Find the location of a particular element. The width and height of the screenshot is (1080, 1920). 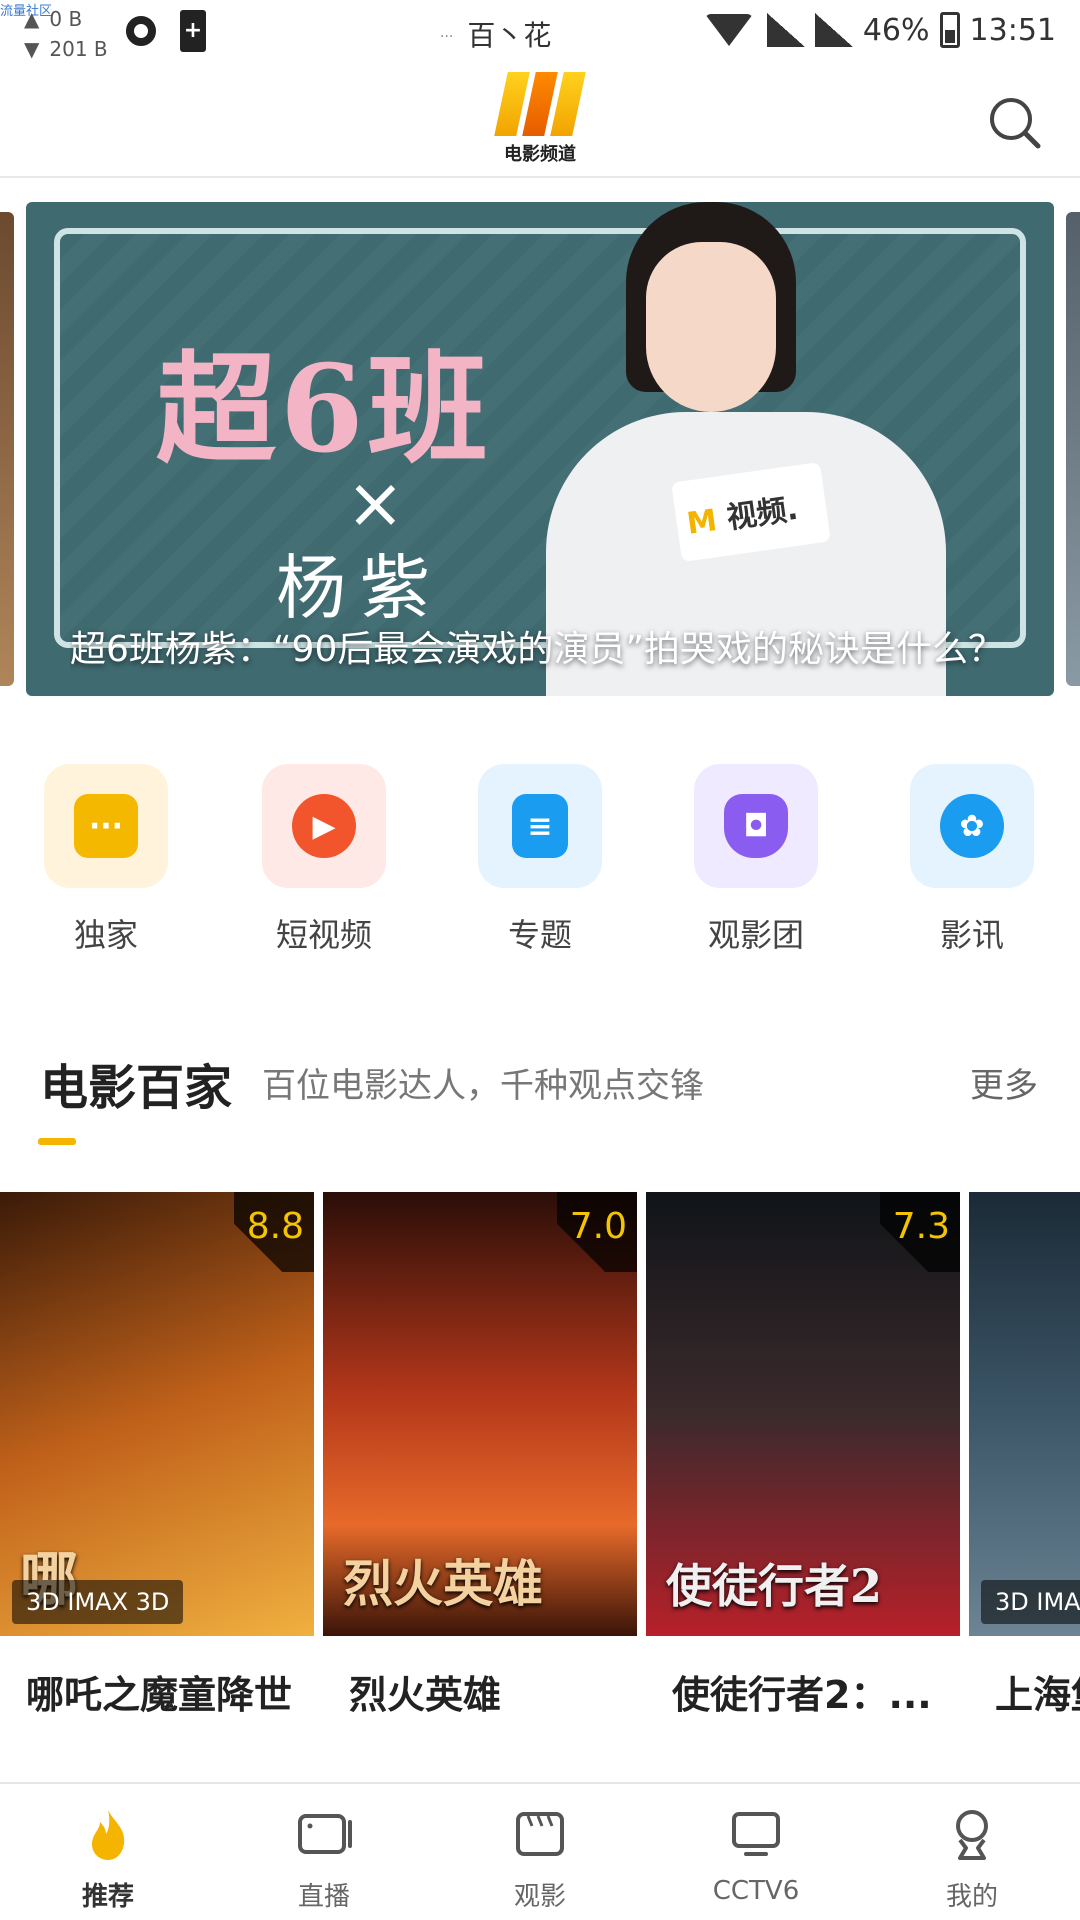

dots-icon: ··· is located at coordinates (447, 37).